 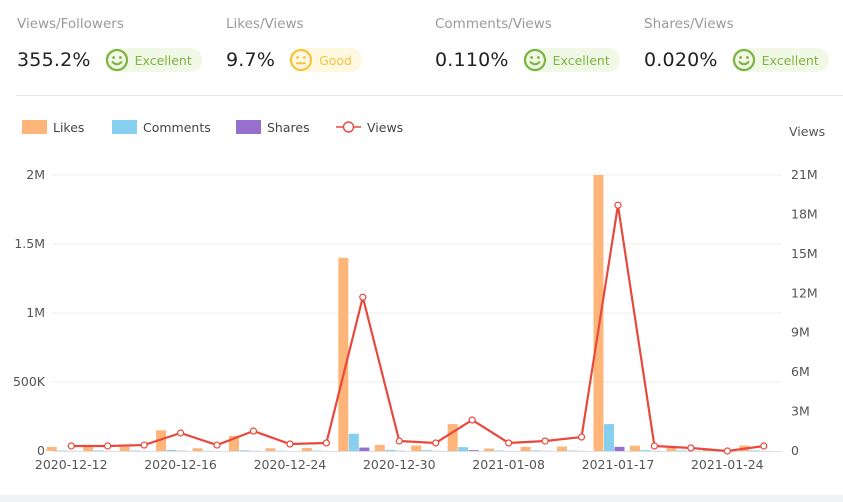 I want to click on footer-band, so click(x=421, y=498).